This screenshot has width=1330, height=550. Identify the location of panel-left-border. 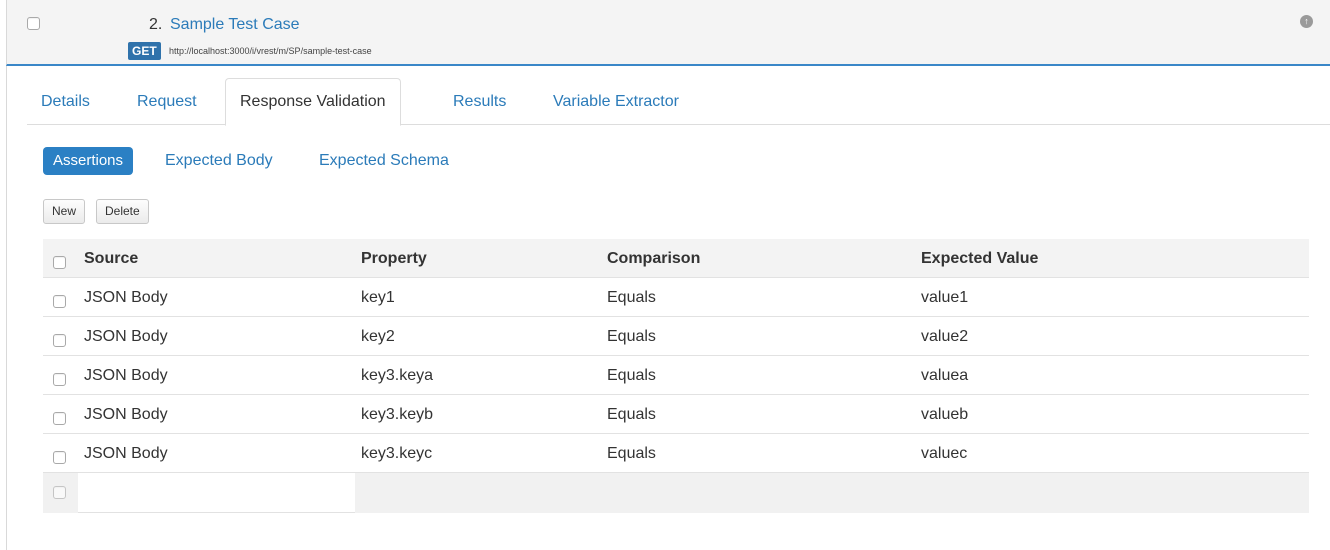
(6, 308).